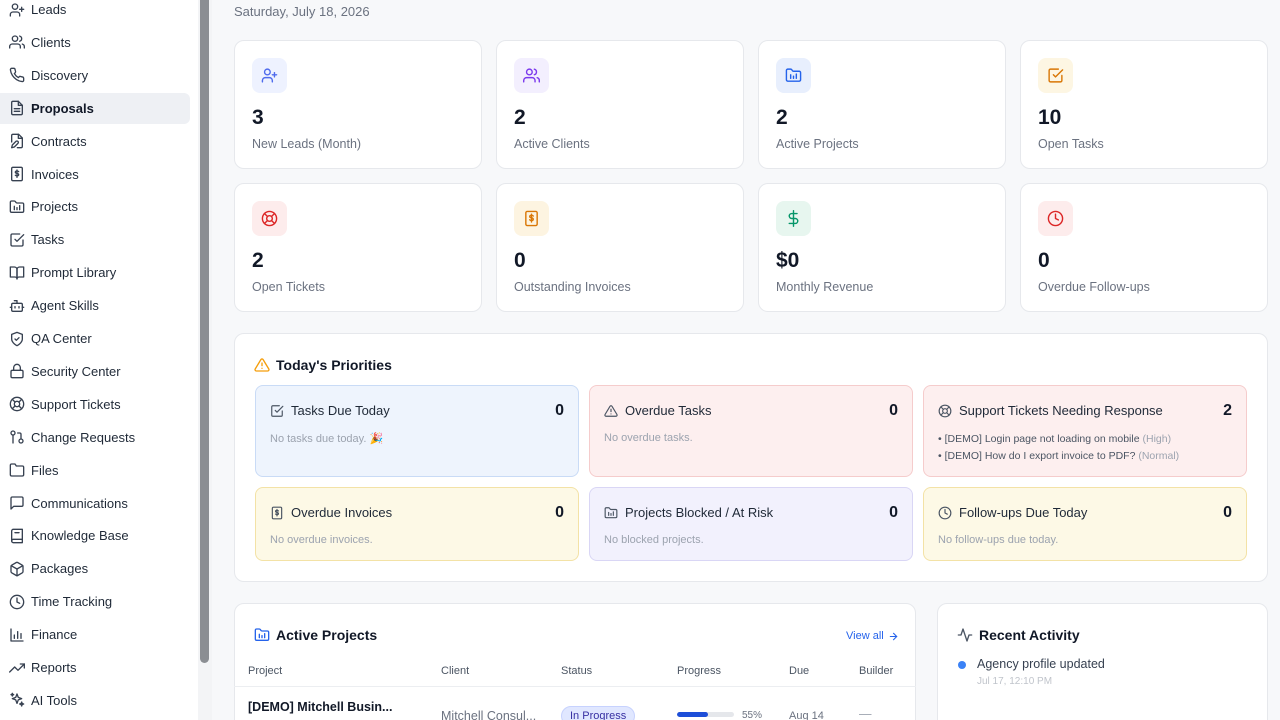 The width and height of the screenshot is (1280, 720). Describe the element at coordinates (876, 671) in the screenshot. I see `column-header-builder: Builder` at that location.